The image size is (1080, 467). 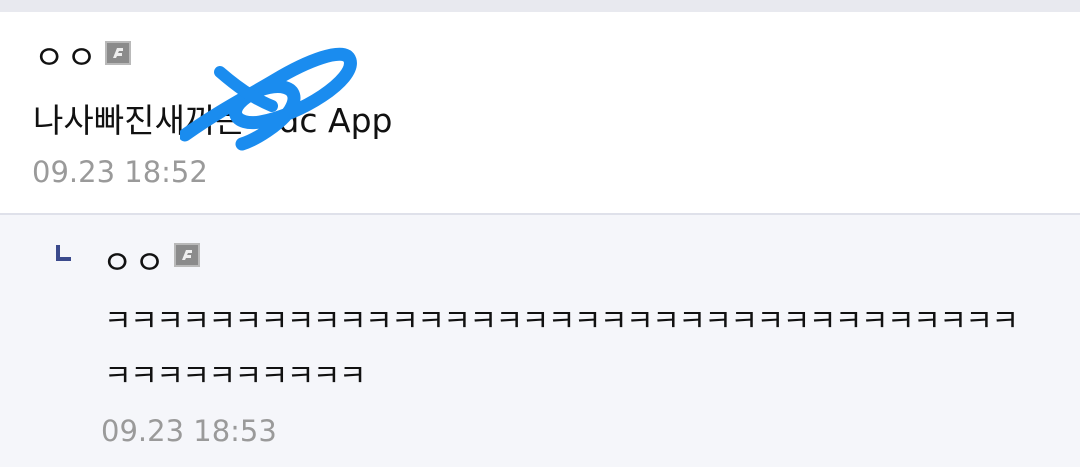 What do you see at coordinates (268, 99) in the screenshot?
I see `scribble-overlay` at bounding box center [268, 99].